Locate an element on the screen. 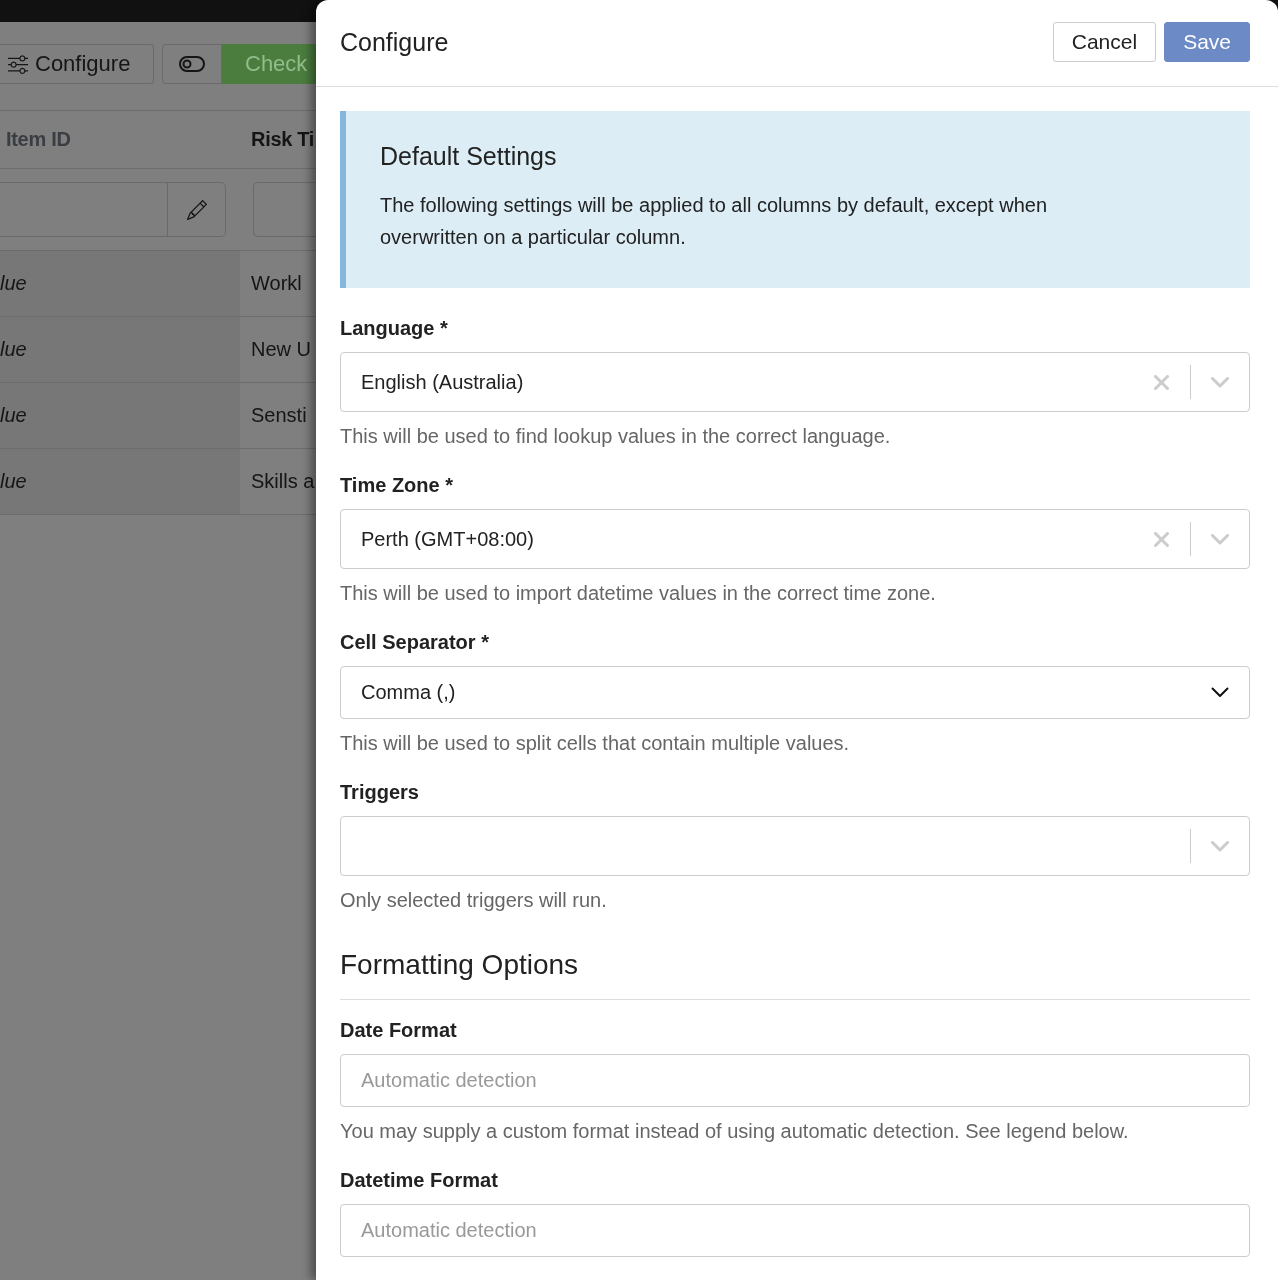 Image resolution: width=1278 pixels, height=1280 pixels. edit-button is located at coordinates (197, 209).